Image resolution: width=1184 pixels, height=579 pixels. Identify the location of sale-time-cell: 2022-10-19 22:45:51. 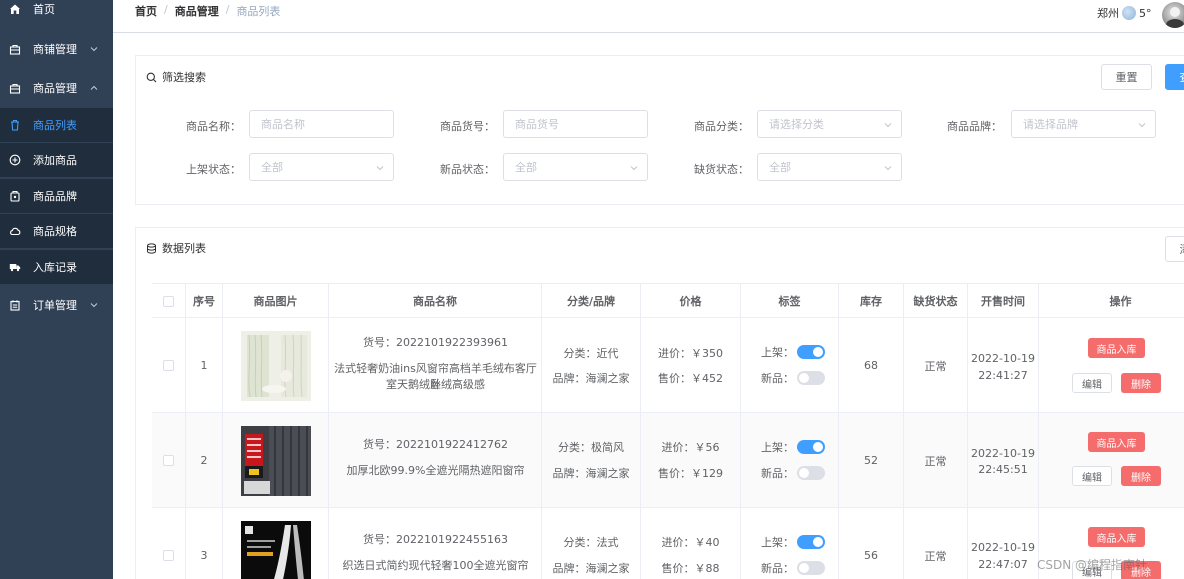
(1003, 460).